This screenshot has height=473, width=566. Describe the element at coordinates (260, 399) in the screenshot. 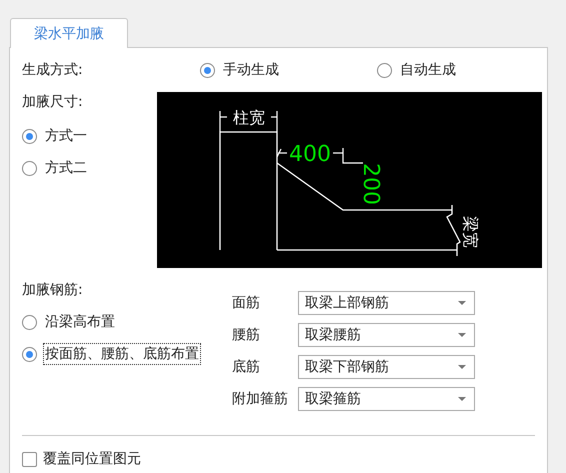

I see `field-label: 附加箍筋` at that location.